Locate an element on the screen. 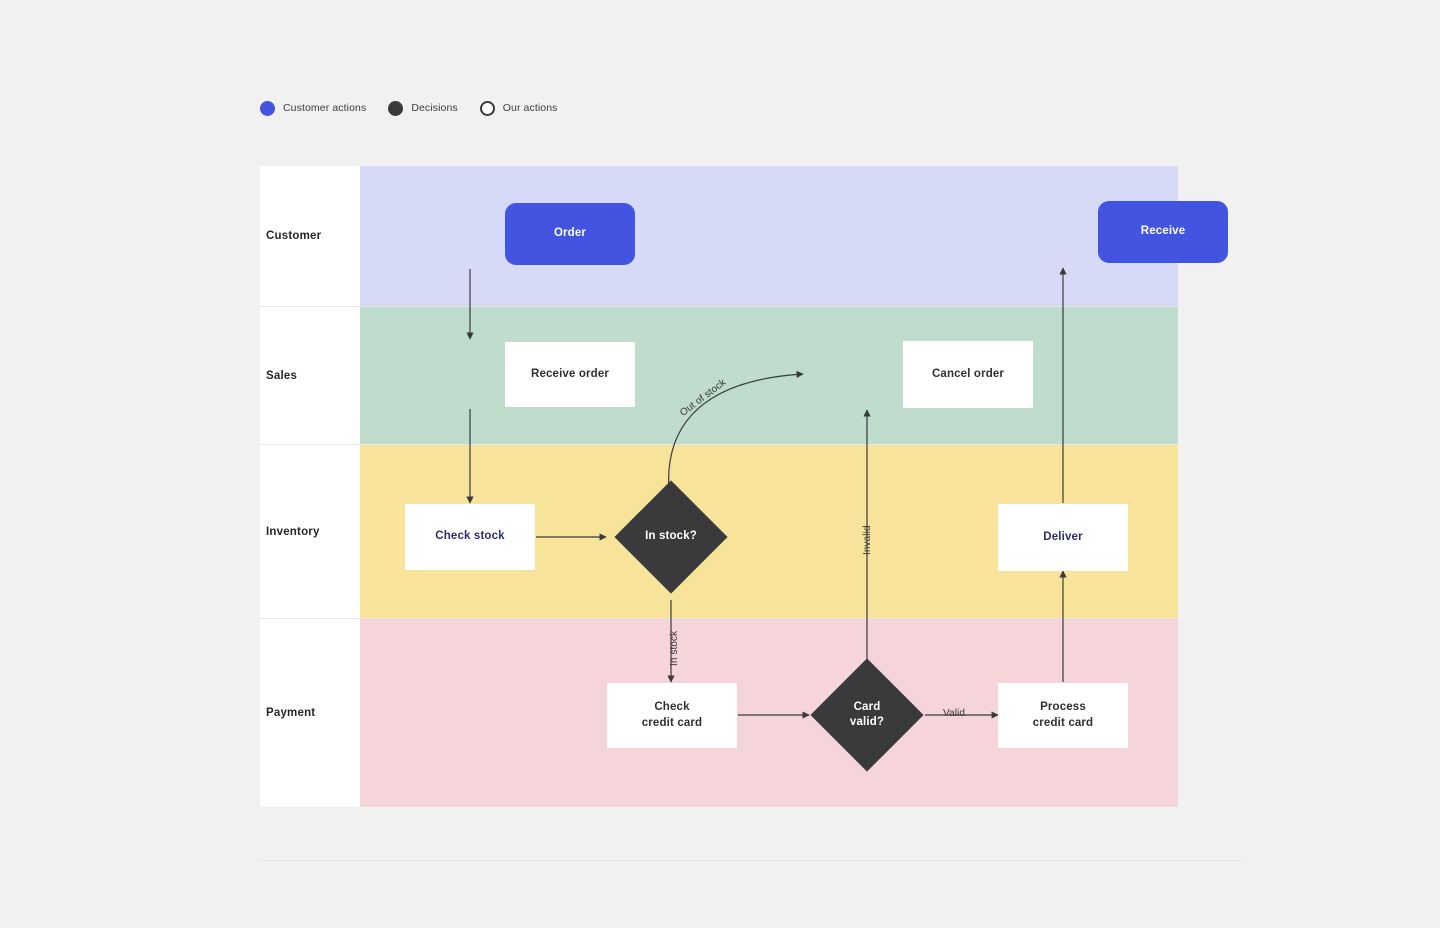 The width and height of the screenshot is (1440, 928). node-check-stock: Check stock is located at coordinates (470, 537).